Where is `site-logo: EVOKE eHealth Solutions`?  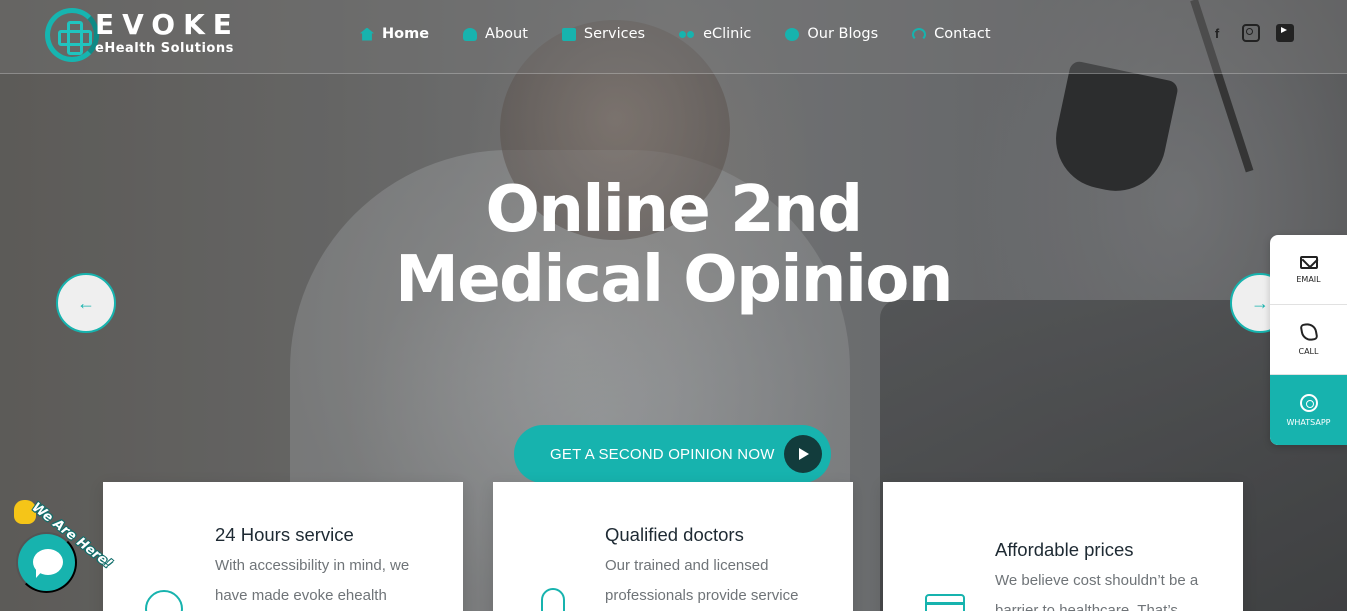
site-logo: EVOKE eHealth Solutions is located at coordinates (145, 36).